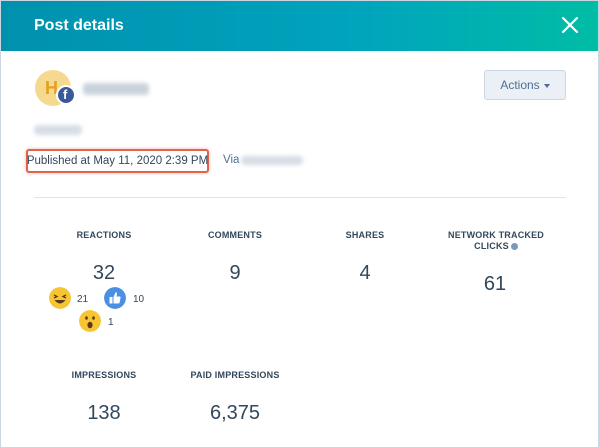  What do you see at coordinates (231, 160) in the screenshot?
I see `via-label: Via` at bounding box center [231, 160].